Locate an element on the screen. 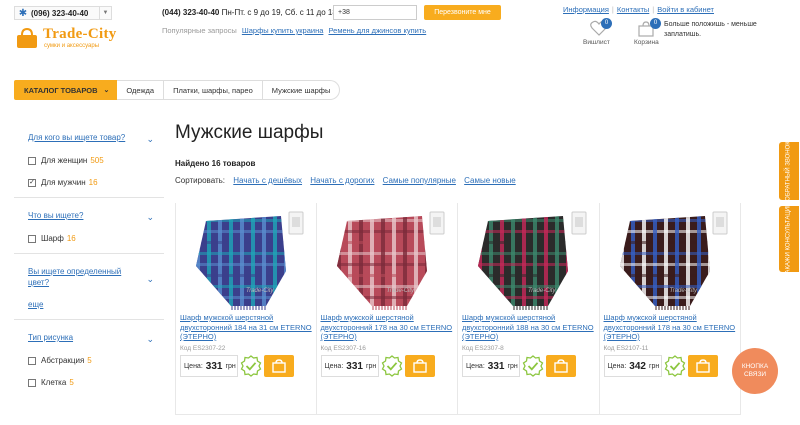 The width and height of the screenshot is (800, 425). wishlist-count: 0 is located at coordinates (606, 23).